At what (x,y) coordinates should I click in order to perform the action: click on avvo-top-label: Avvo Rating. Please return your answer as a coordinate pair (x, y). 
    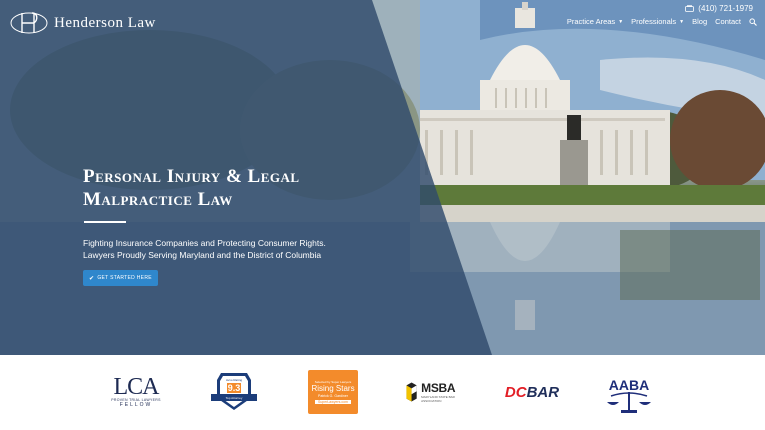
    Looking at the image, I should click on (234, 380).